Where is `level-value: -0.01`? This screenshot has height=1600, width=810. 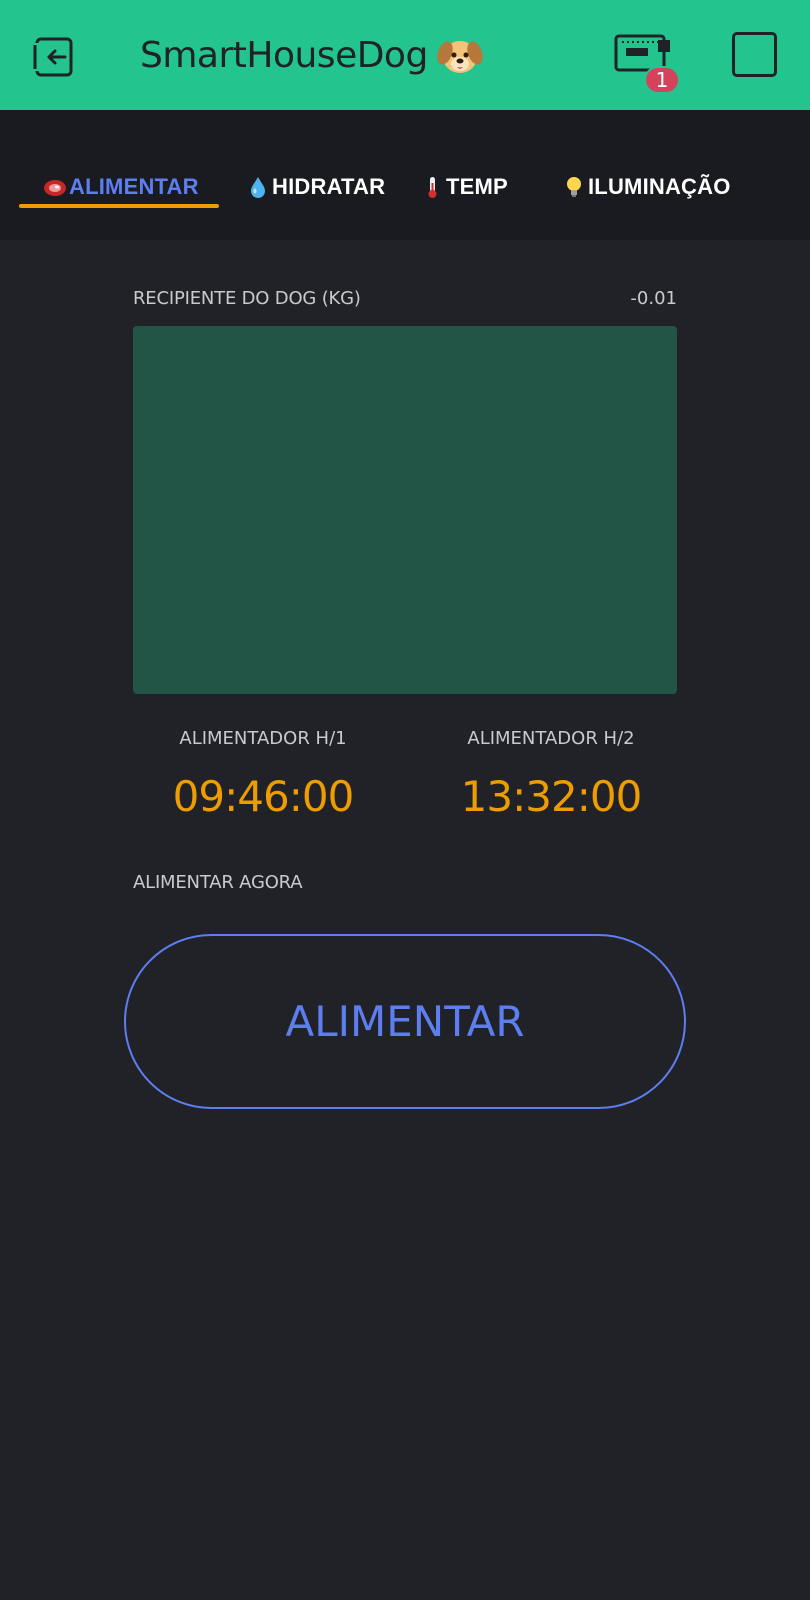 level-value: -0.01 is located at coordinates (653, 298).